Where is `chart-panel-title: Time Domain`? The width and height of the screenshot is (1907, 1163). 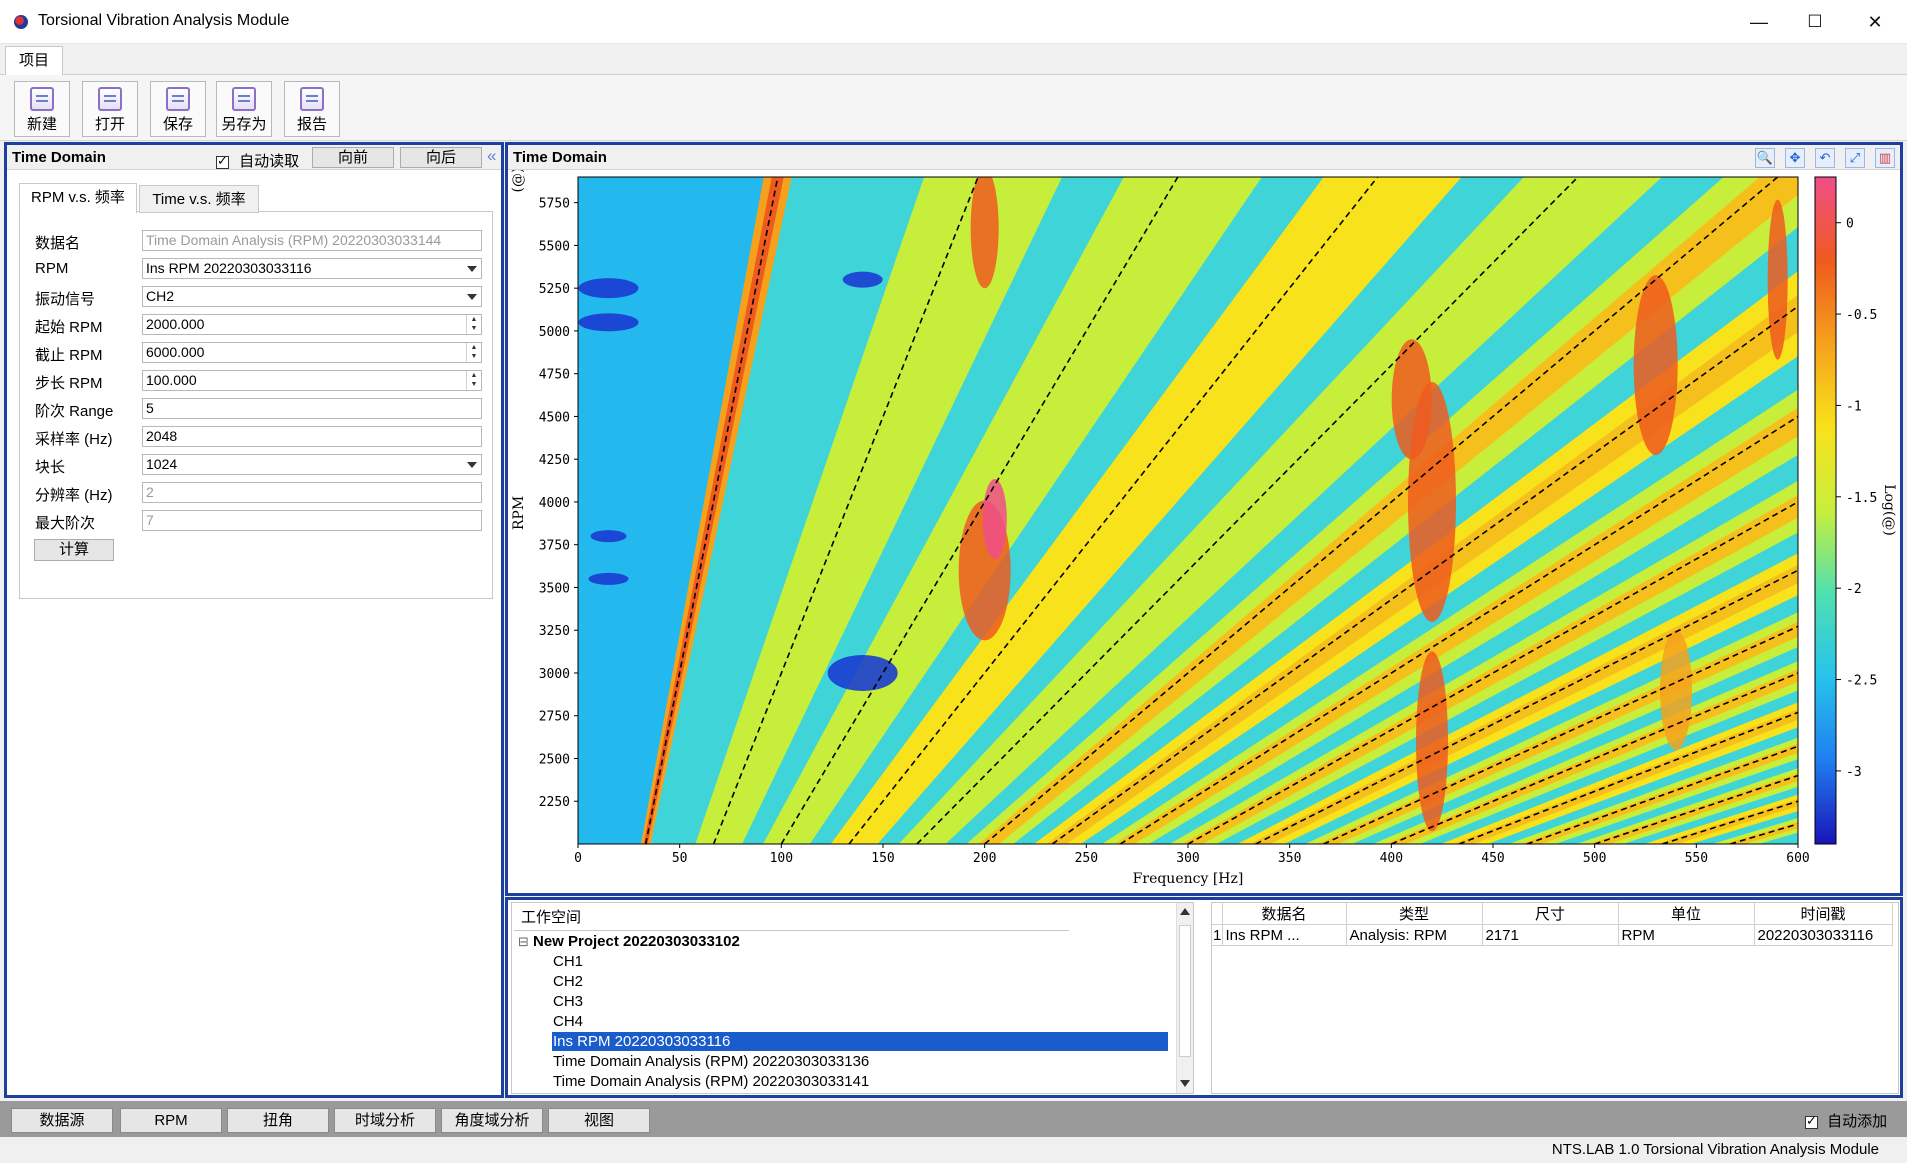 chart-panel-title: Time Domain is located at coordinates (560, 157).